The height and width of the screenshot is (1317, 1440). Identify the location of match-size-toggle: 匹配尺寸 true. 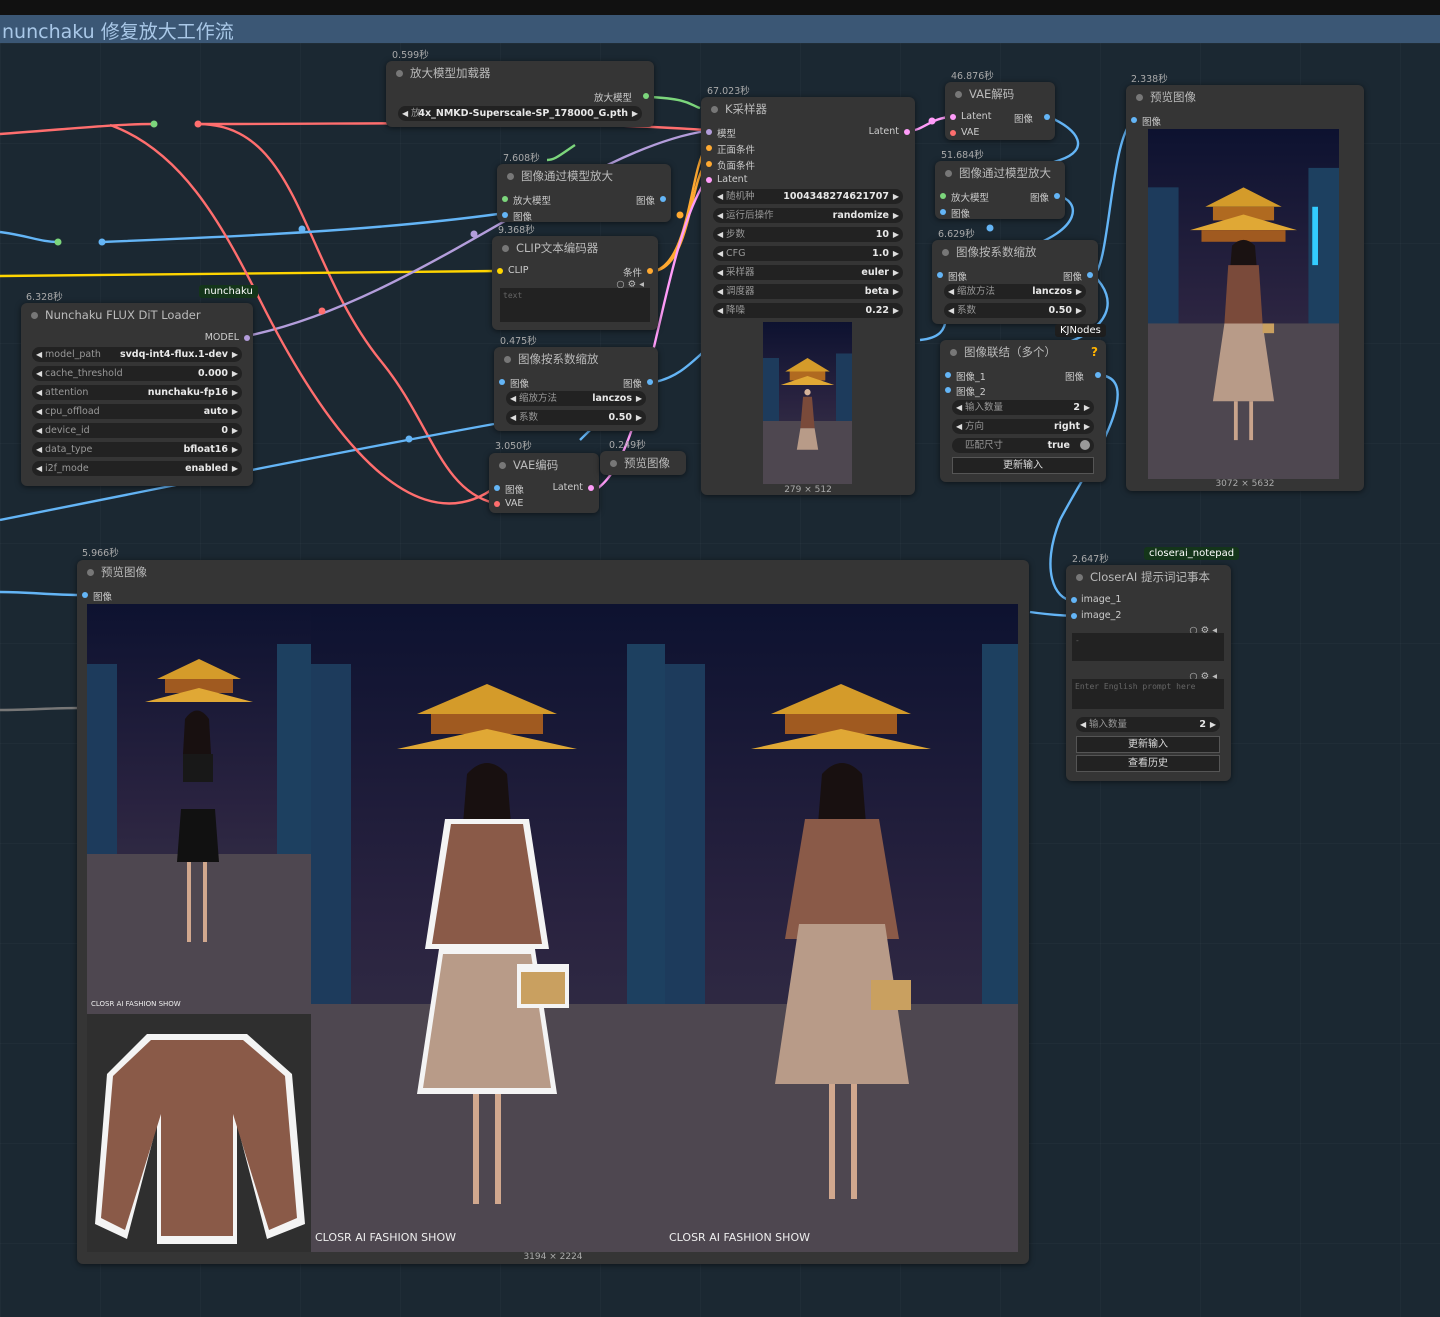
(1023, 445).